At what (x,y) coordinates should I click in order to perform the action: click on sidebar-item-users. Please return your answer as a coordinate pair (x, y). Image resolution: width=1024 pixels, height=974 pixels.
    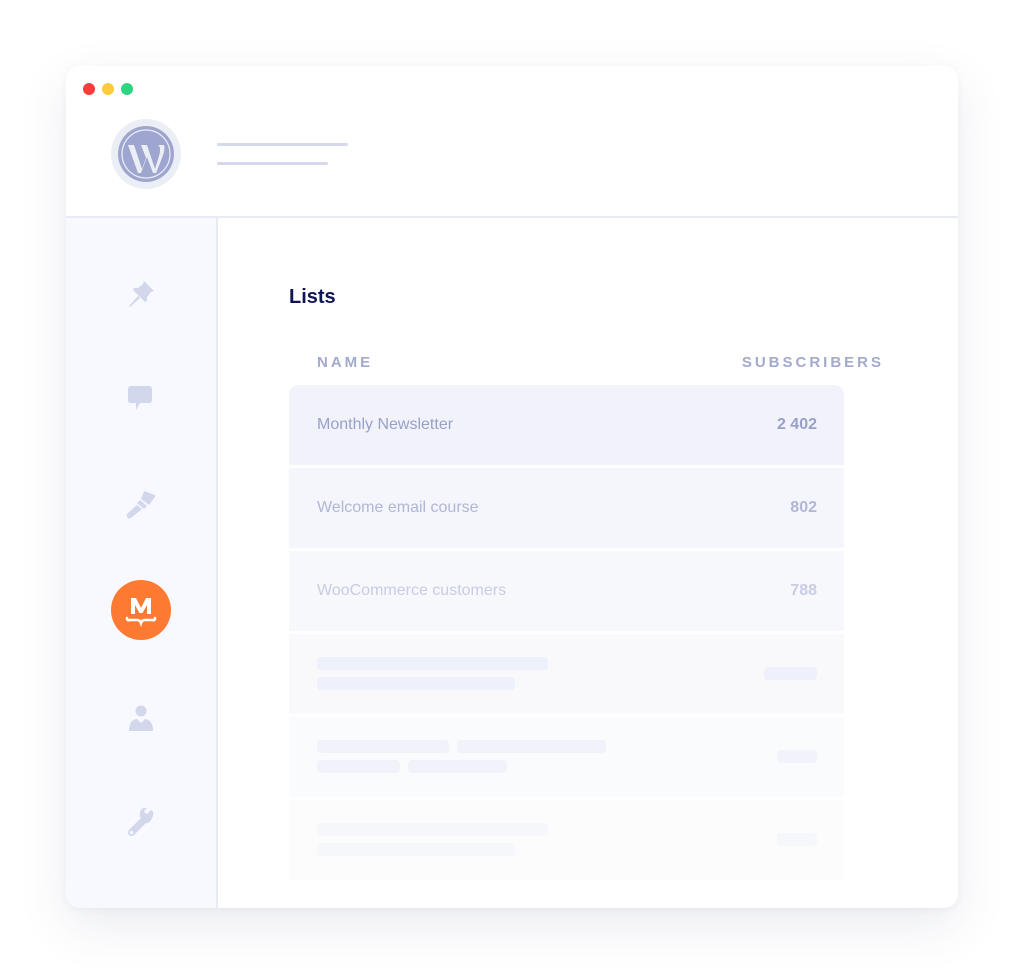
    Looking at the image, I should click on (141, 718).